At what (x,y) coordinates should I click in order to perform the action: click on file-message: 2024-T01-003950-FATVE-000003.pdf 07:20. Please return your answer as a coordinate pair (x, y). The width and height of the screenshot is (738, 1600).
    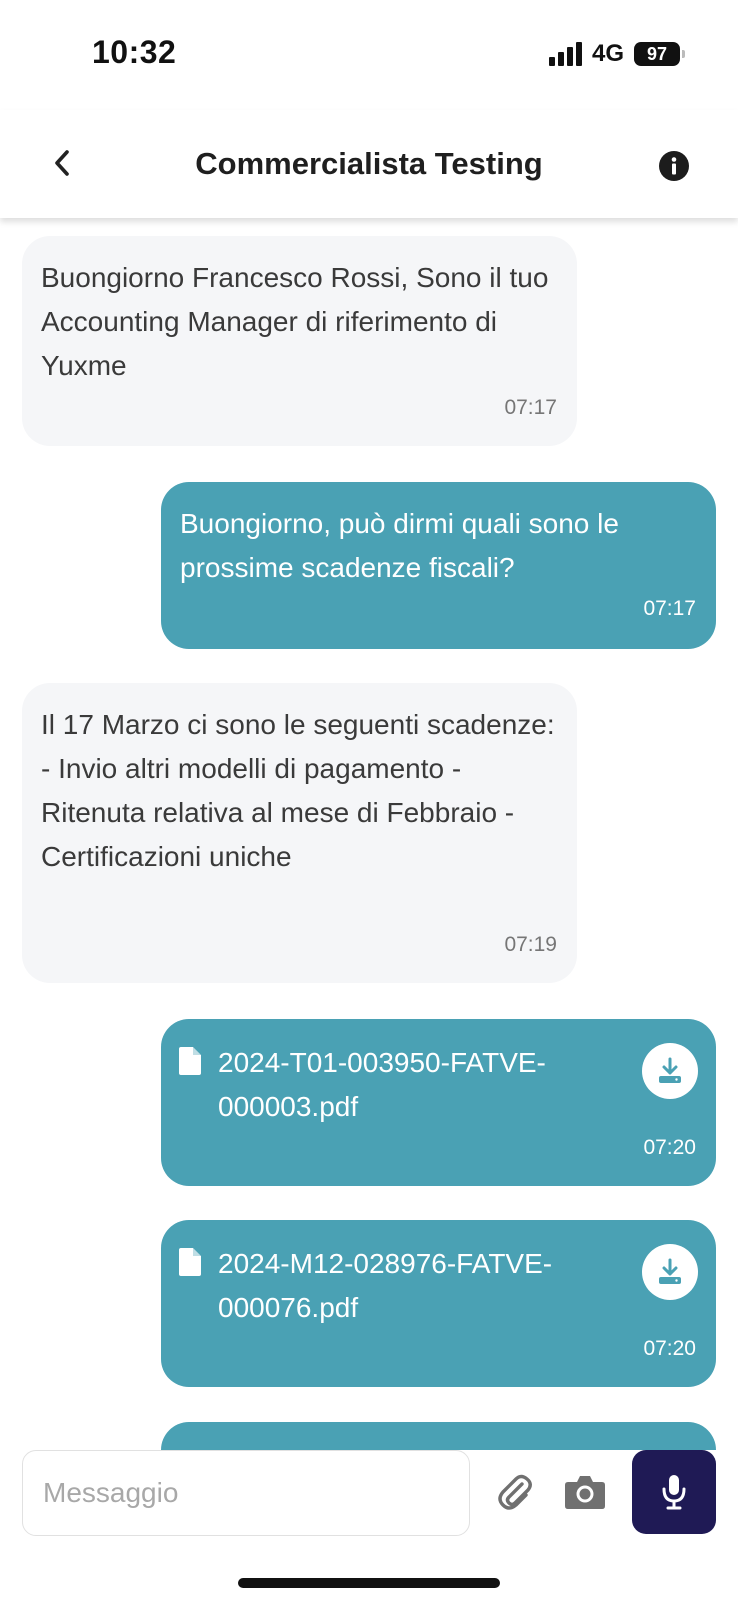
    Looking at the image, I should click on (438, 1102).